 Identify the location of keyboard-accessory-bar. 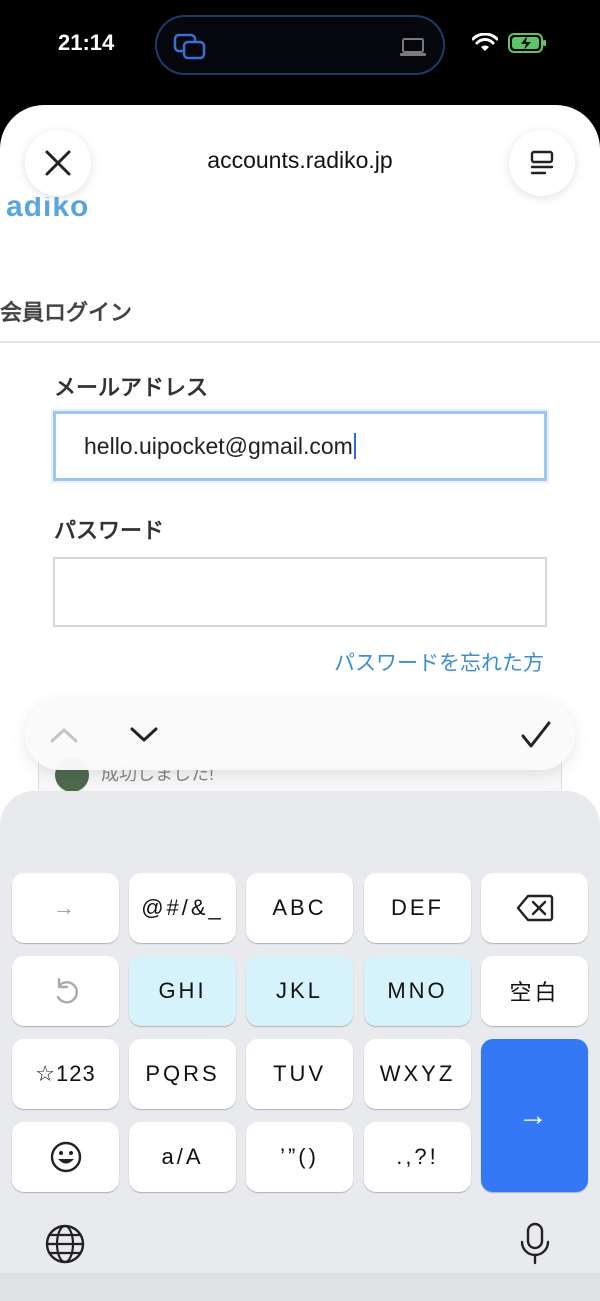
(300, 735).